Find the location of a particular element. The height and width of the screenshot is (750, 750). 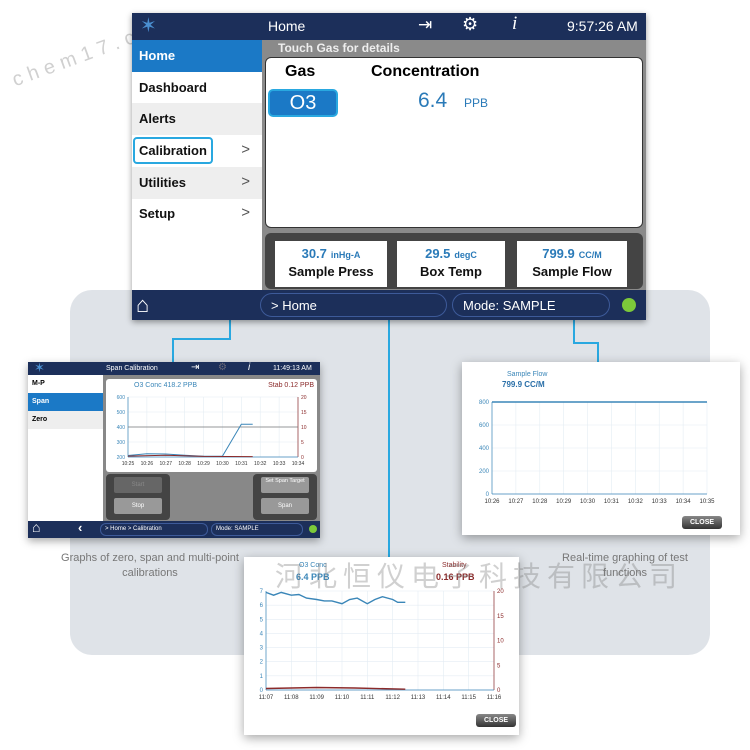

sidebar-item-alerts: Alerts is located at coordinates (197, 119).